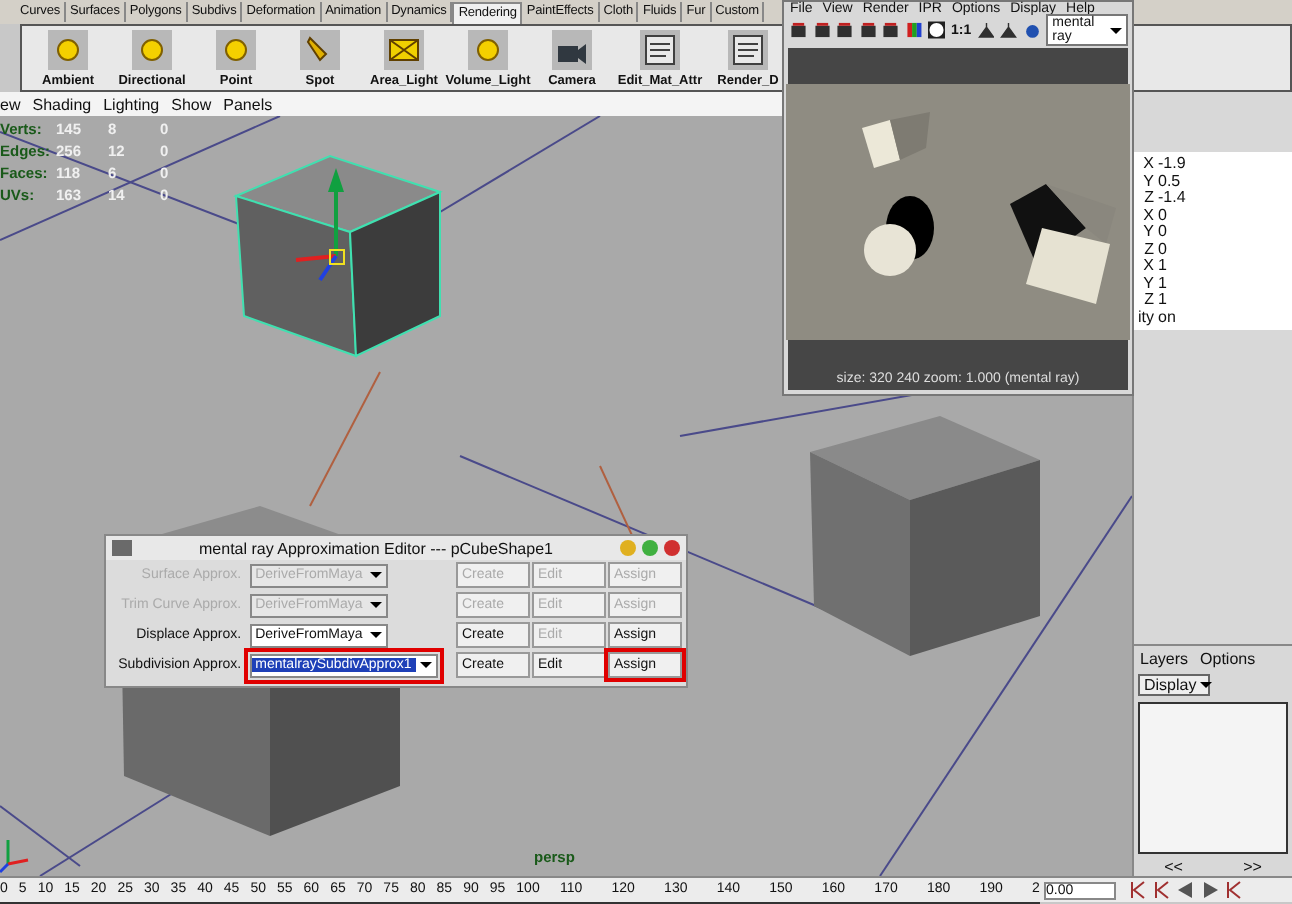 The image size is (1292, 904). I want to click on edge-line, so click(345, 439).